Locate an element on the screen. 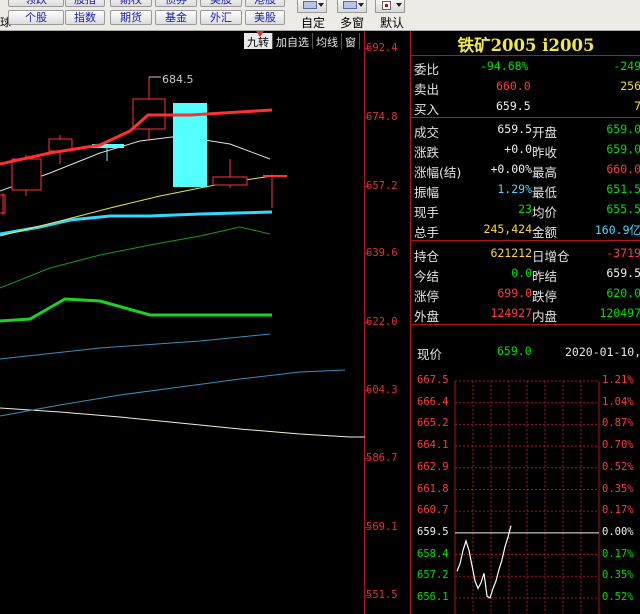 This screenshot has height=614, width=640. multi-window-tool-button is located at coordinates (352, 6).